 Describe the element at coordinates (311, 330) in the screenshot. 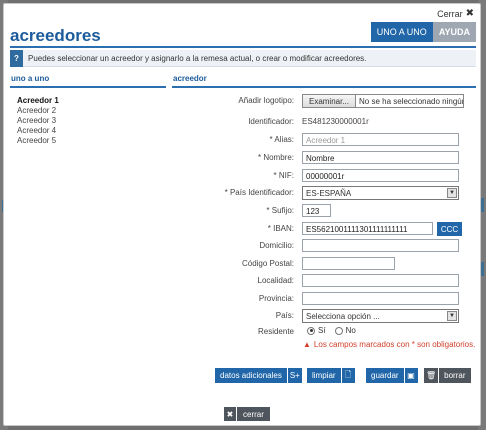

I see `radio-si` at that location.